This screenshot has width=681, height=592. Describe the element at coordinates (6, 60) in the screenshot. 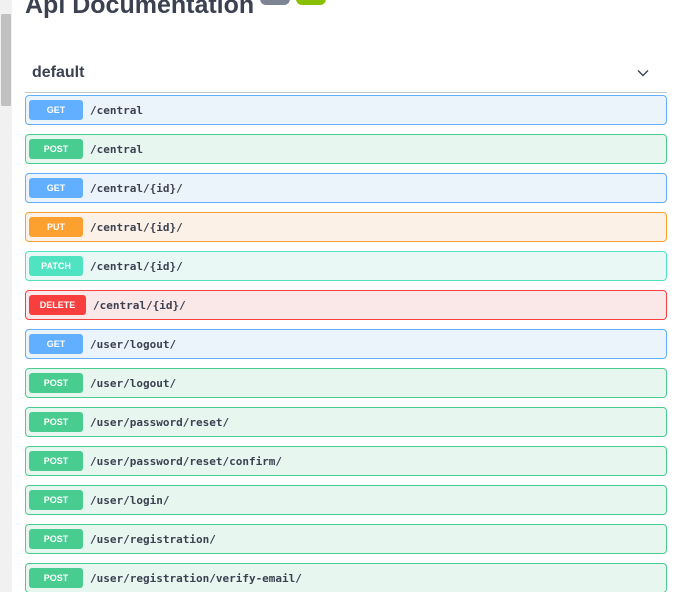

I see `scrollbar-thumb` at that location.